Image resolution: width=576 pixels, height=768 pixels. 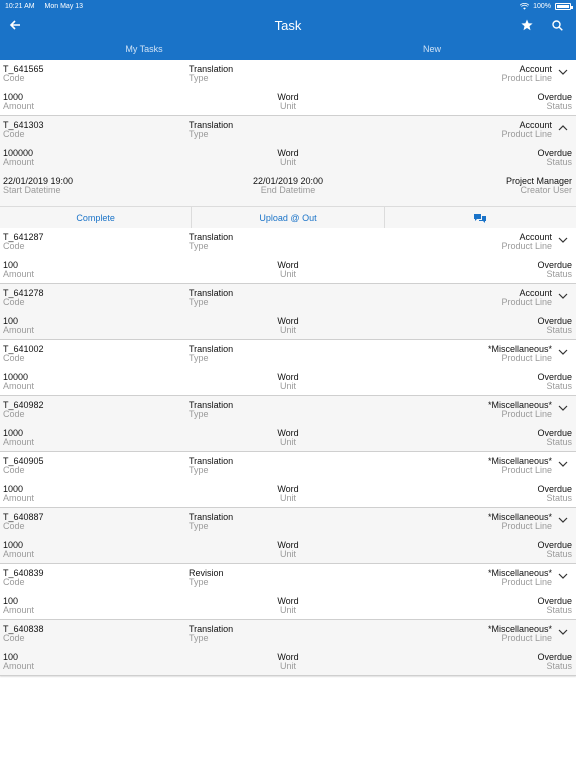 What do you see at coordinates (546, 190) in the screenshot?
I see `creator-user-label: Creator User` at bounding box center [546, 190].